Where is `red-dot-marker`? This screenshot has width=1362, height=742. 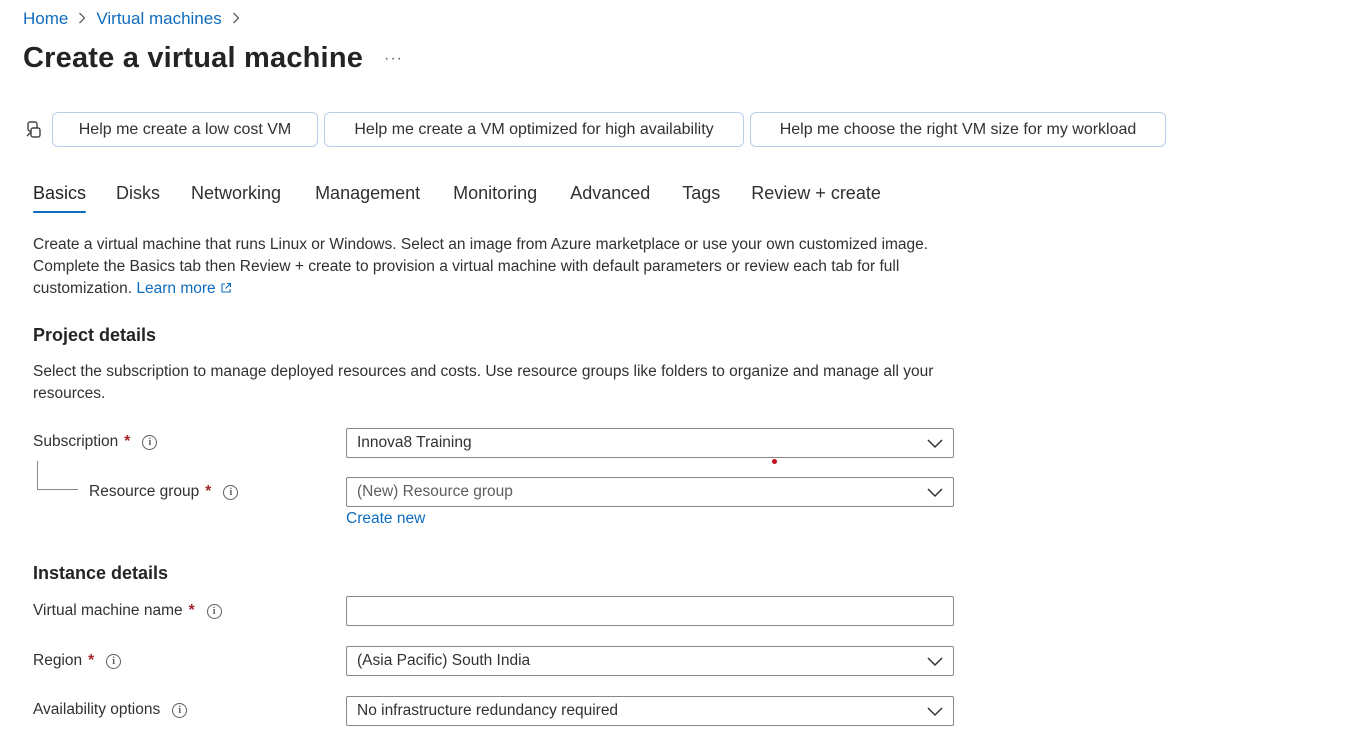
red-dot-marker is located at coordinates (774, 461).